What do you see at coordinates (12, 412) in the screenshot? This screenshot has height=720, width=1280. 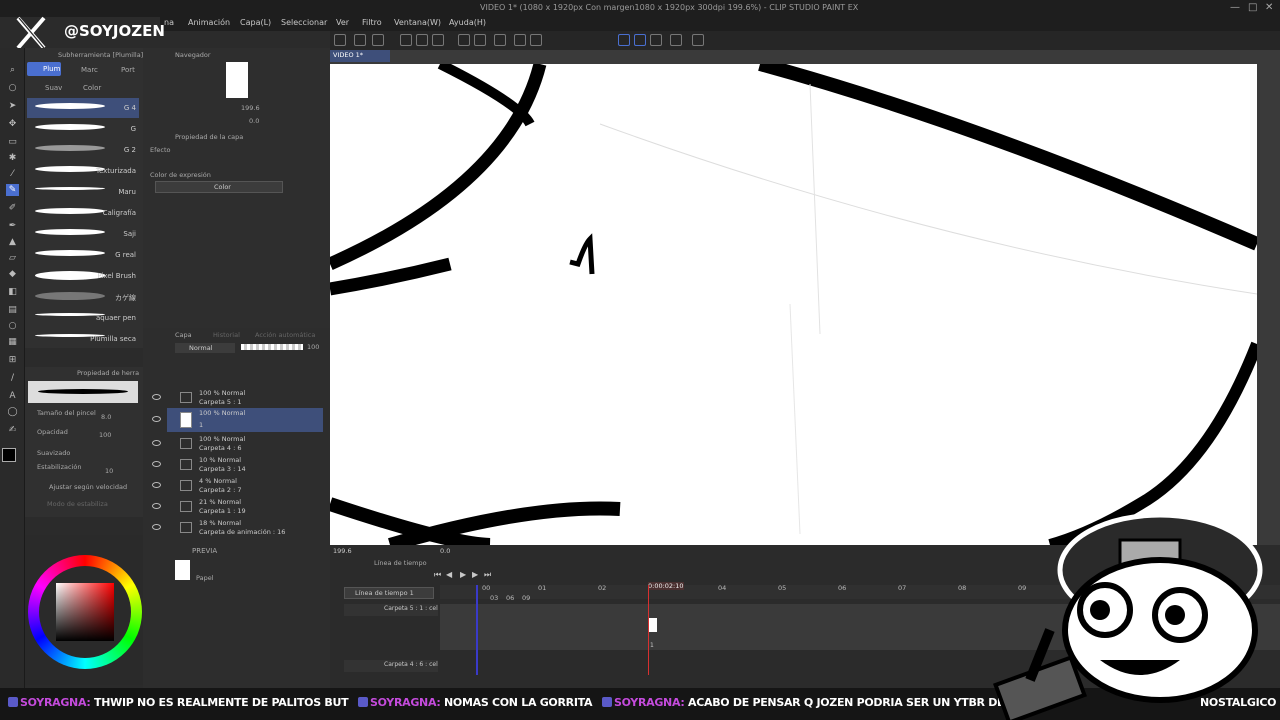 I see `balloon-tool-icon: ◯` at bounding box center [12, 412].